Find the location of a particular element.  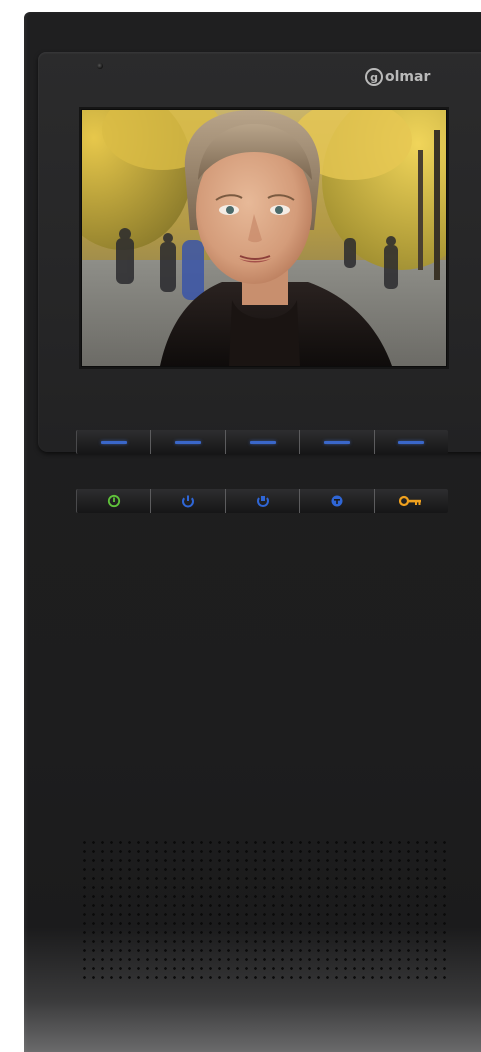

handset-button is located at coordinates (188, 501).